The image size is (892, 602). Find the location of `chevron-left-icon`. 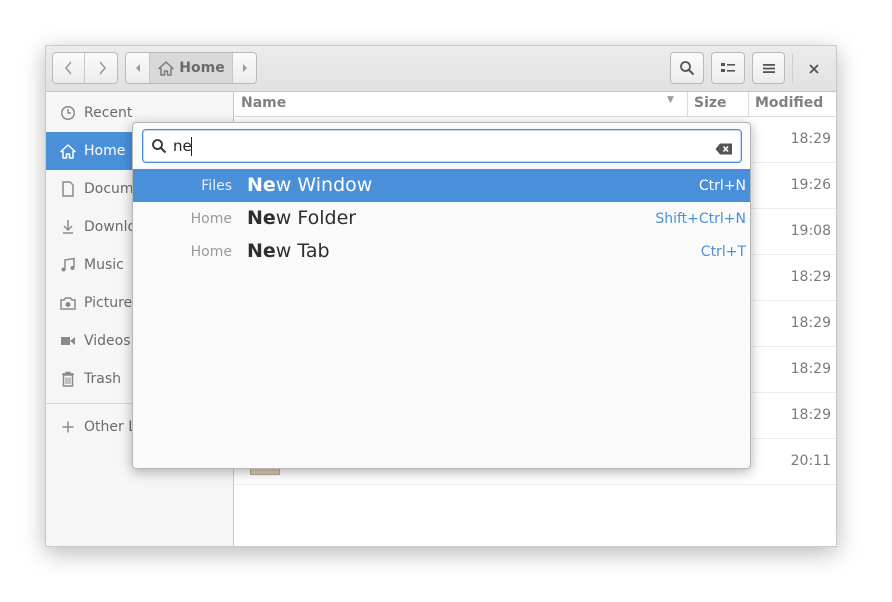

chevron-left-icon is located at coordinates (68, 68).